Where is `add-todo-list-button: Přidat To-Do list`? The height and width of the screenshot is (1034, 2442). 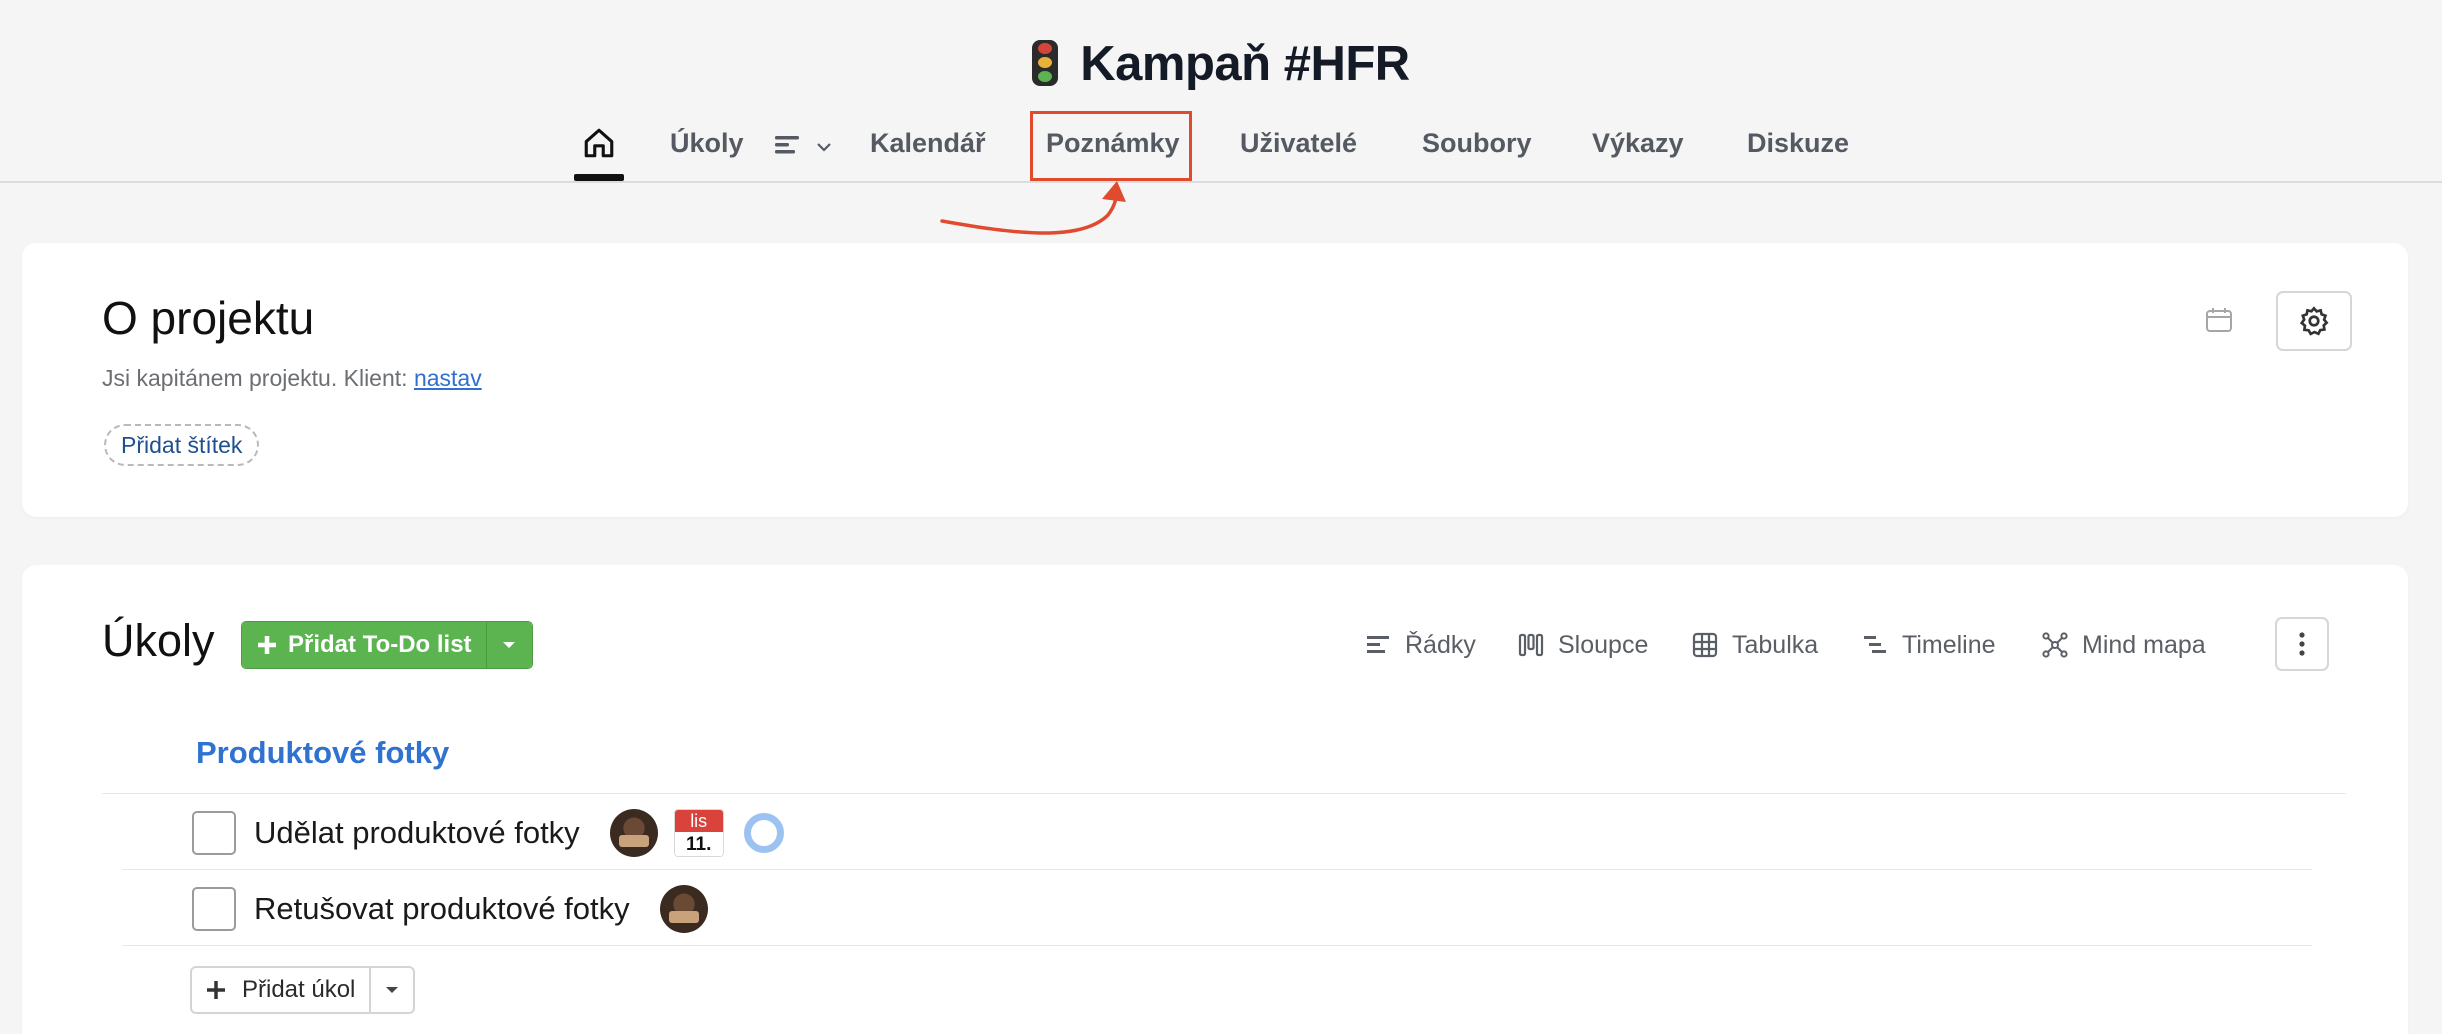 add-todo-list-button: Přidat To-Do list is located at coordinates (364, 645).